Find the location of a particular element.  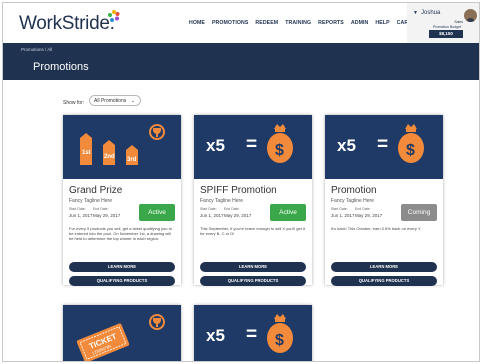

chevron-down-icon: ⌄ is located at coordinates (132, 101).